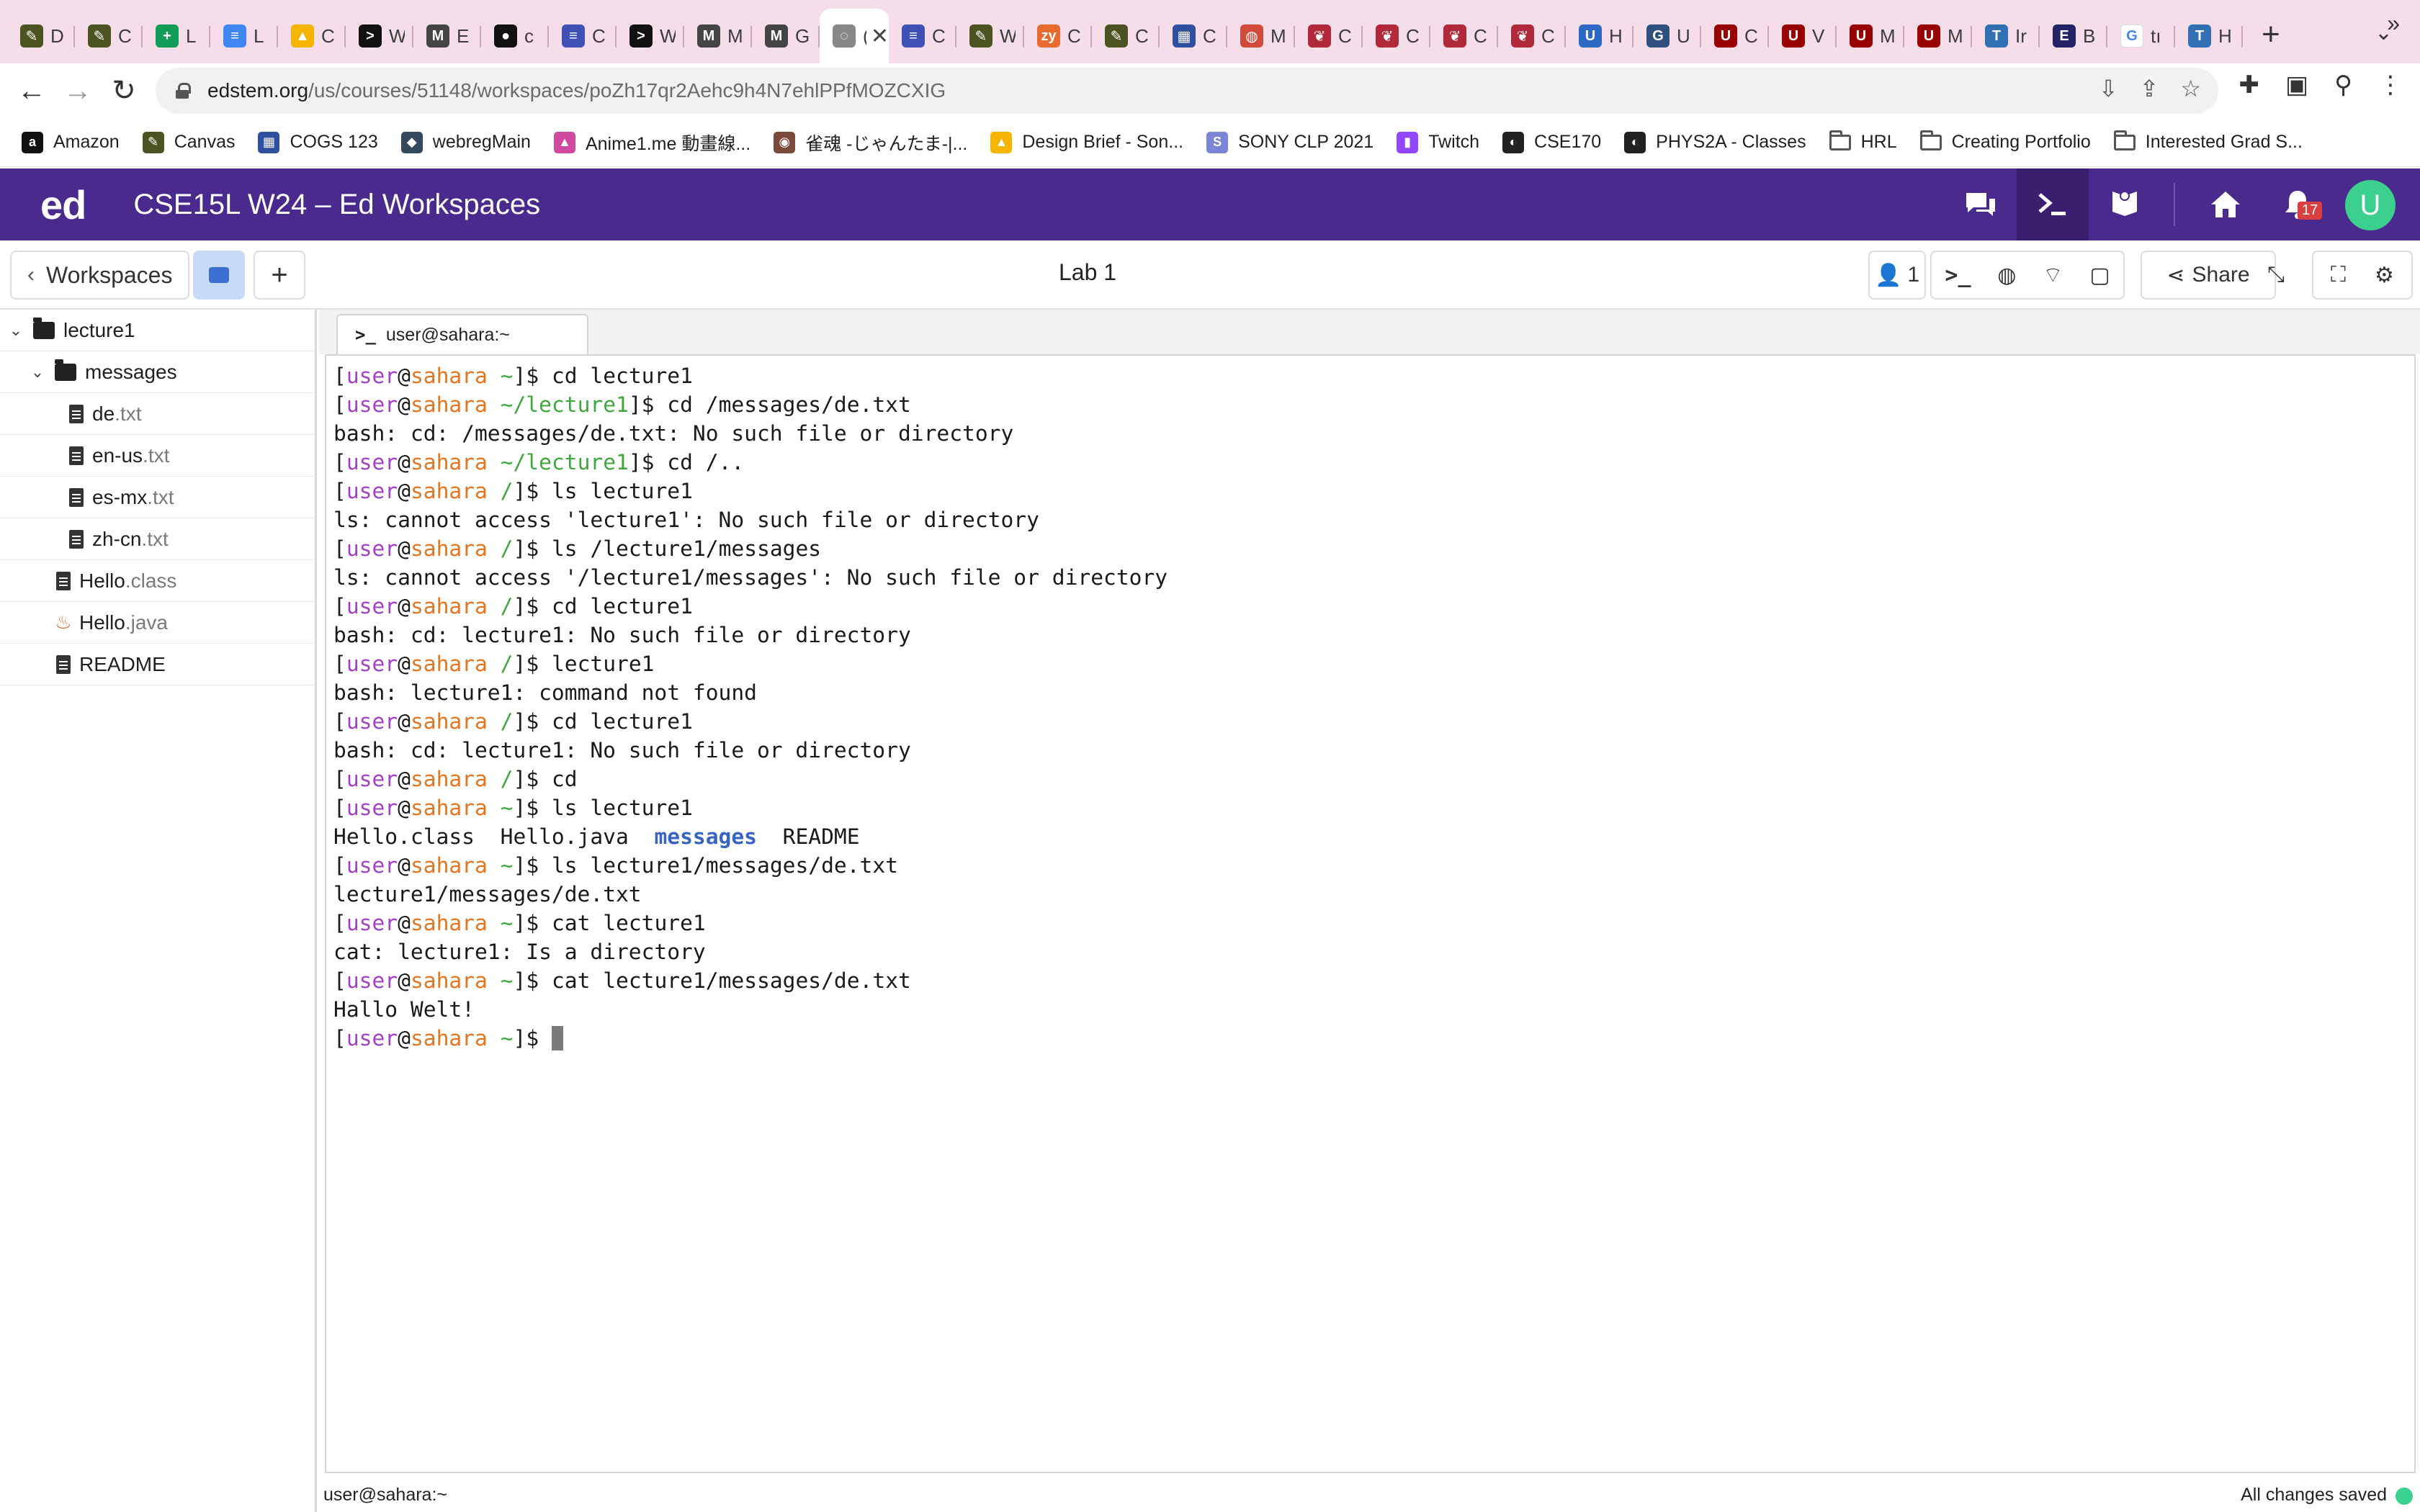  Describe the element at coordinates (1803, 36) in the screenshot. I see `browser-tab: UV` at that location.